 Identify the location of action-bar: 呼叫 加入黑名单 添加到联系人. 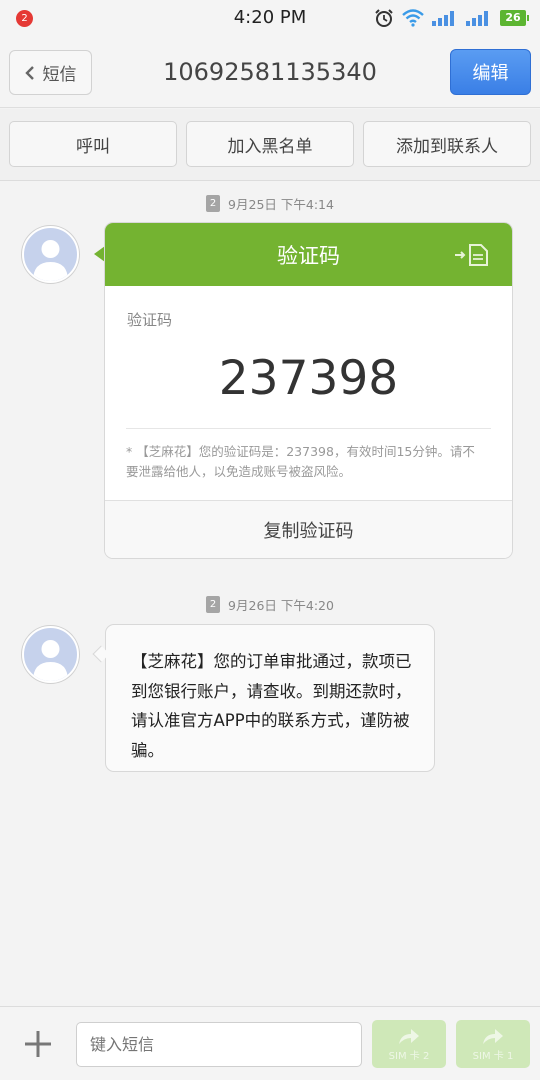
(270, 145).